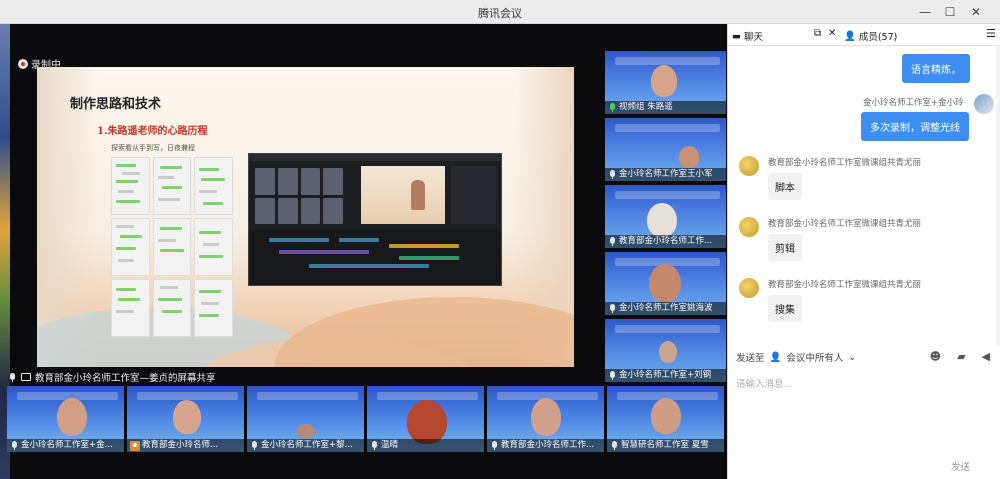 The height and width of the screenshot is (479, 1000). What do you see at coordinates (425, 445) in the screenshot?
I see `tile-label: 温晴` at bounding box center [425, 445].